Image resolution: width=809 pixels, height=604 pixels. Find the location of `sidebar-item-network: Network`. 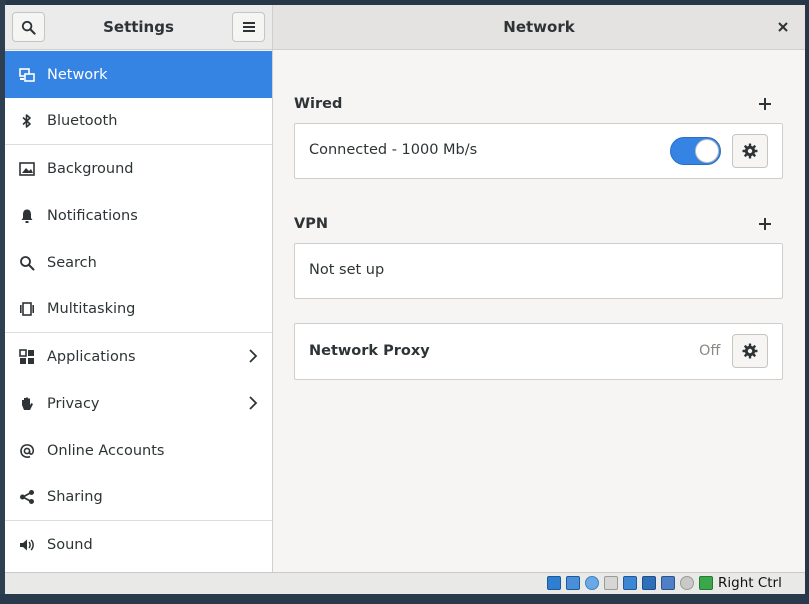

sidebar-item-network: Network is located at coordinates (138, 74).